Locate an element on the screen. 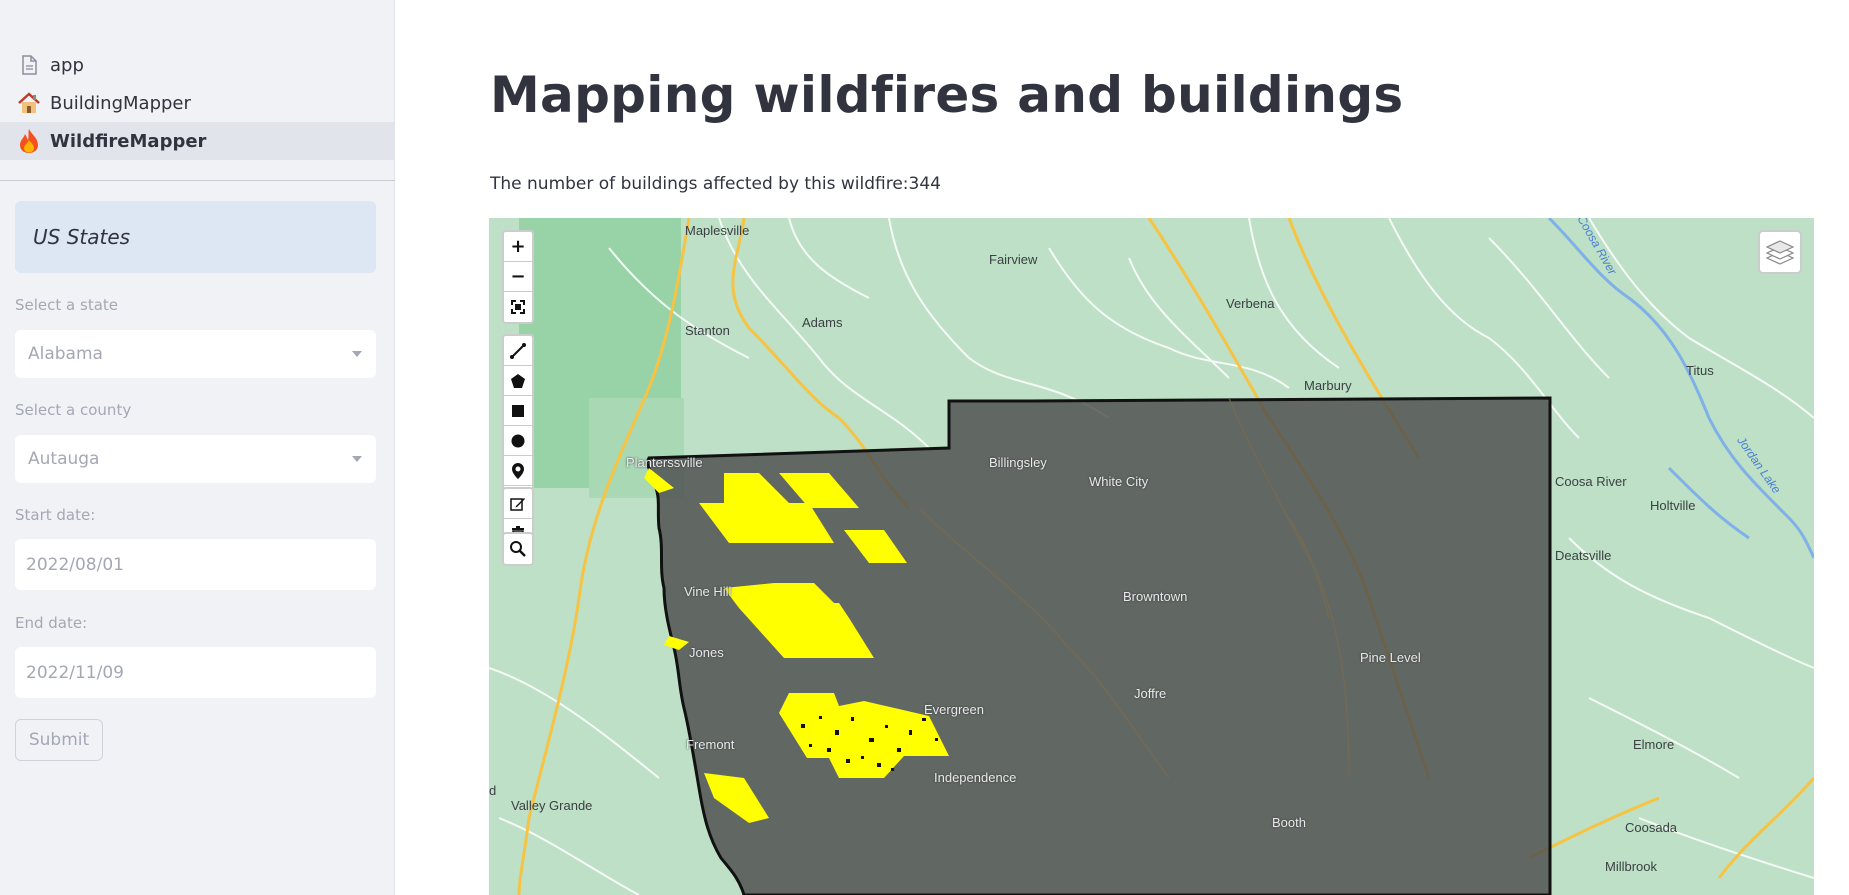 This screenshot has width=1849, height=895. nav-item-label: WildfireMapper is located at coordinates (128, 141).